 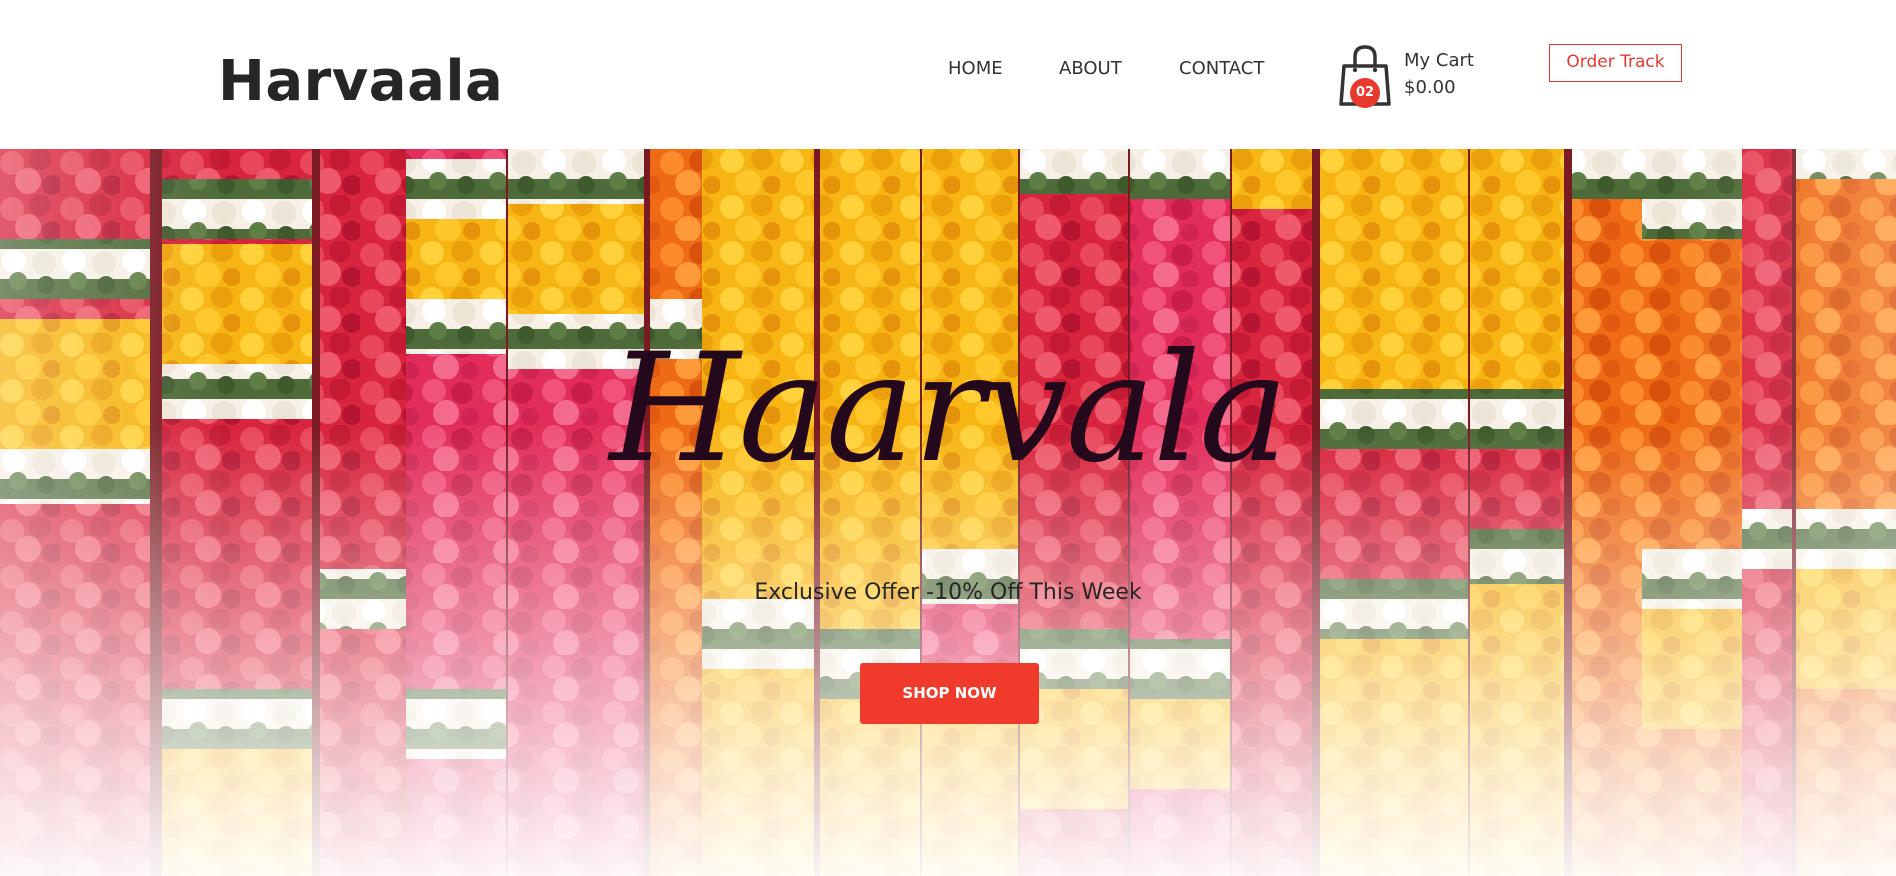 I want to click on cart-label: My Cart, so click(x=1439, y=60).